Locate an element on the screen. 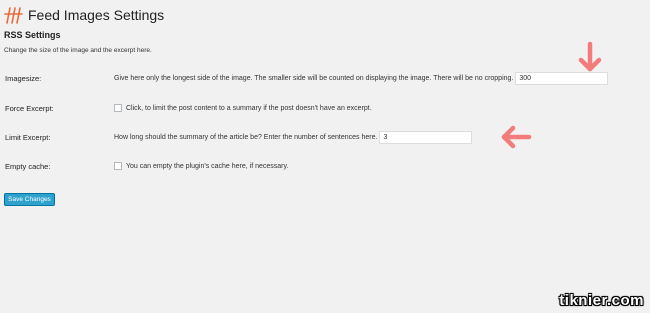 This screenshot has width=650, height=313. page-header: Feed Images Settings is located at coordinates (84, 15).